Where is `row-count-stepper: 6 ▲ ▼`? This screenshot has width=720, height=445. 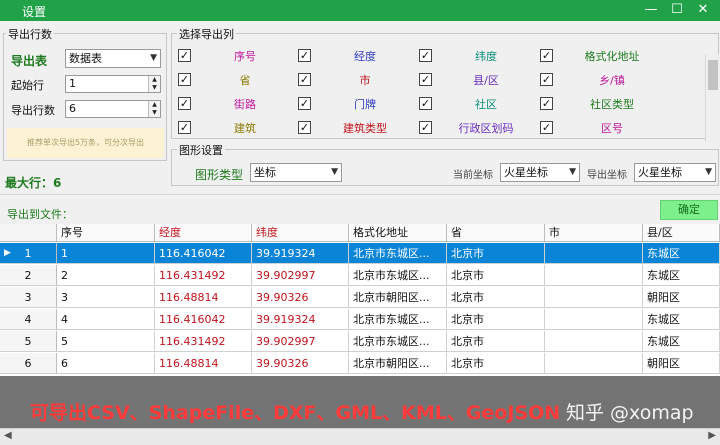
row-count-stepper: 6 ▲ ▼ is located at coordinates (113, 109).